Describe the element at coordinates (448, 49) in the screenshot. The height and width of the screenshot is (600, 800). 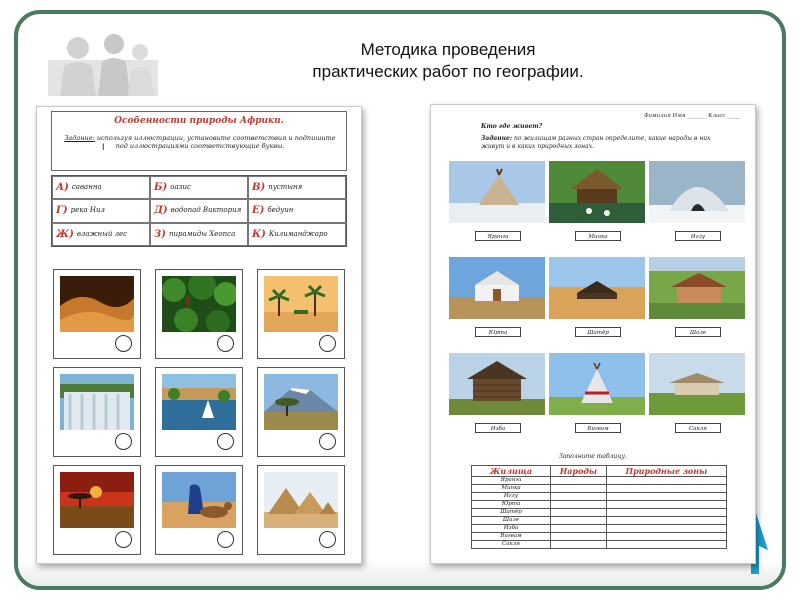
I see `slide-title-line1: Методика проведения` at that location.